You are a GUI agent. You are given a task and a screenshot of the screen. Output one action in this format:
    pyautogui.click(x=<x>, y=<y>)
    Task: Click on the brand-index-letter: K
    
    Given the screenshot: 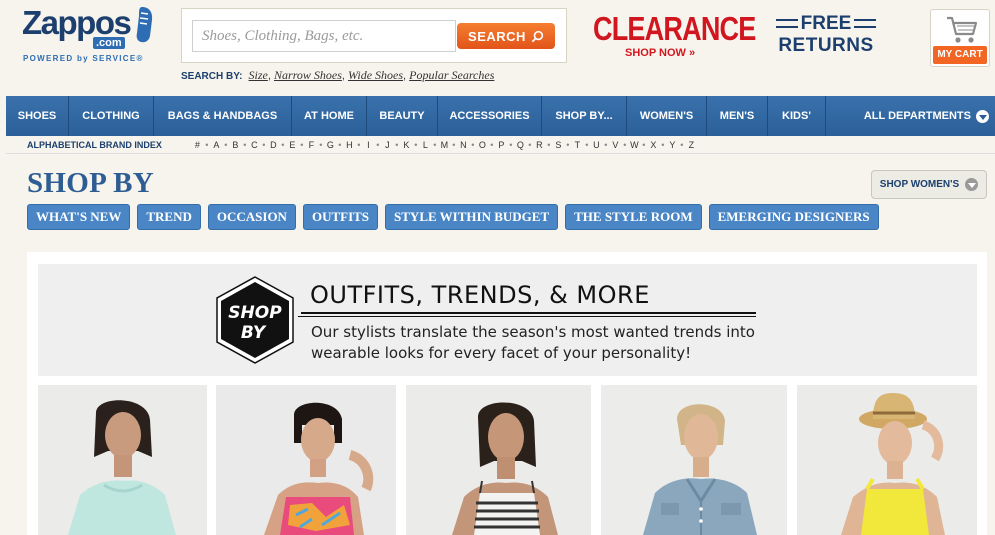 What is the action you would take?
    pyautogui.click(x=406, y=145)
    